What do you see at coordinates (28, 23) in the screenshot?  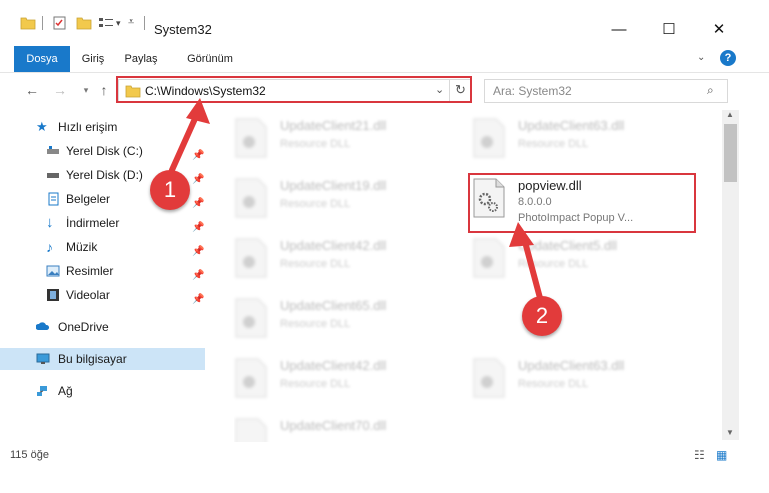 I see `folder-icon` at bounding box center [28, 23].